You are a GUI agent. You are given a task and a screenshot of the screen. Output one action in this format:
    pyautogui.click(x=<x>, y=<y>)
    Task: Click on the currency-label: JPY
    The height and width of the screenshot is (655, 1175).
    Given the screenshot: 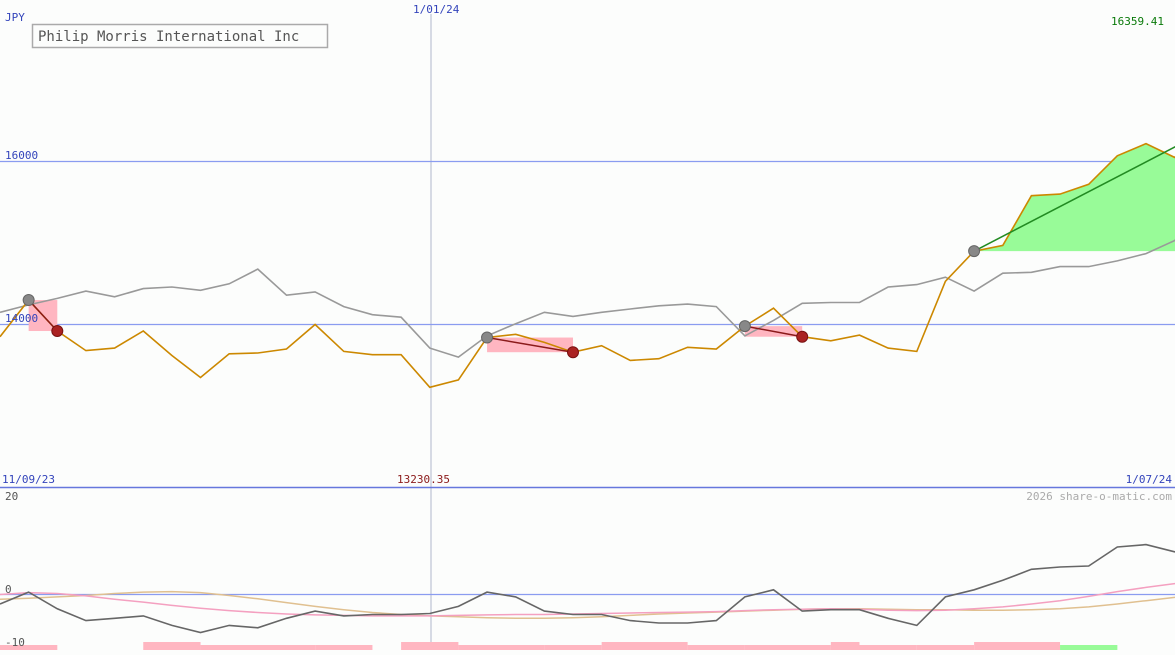 What is the action you would take?
    pyautogui.click(x=15, y=17)
    